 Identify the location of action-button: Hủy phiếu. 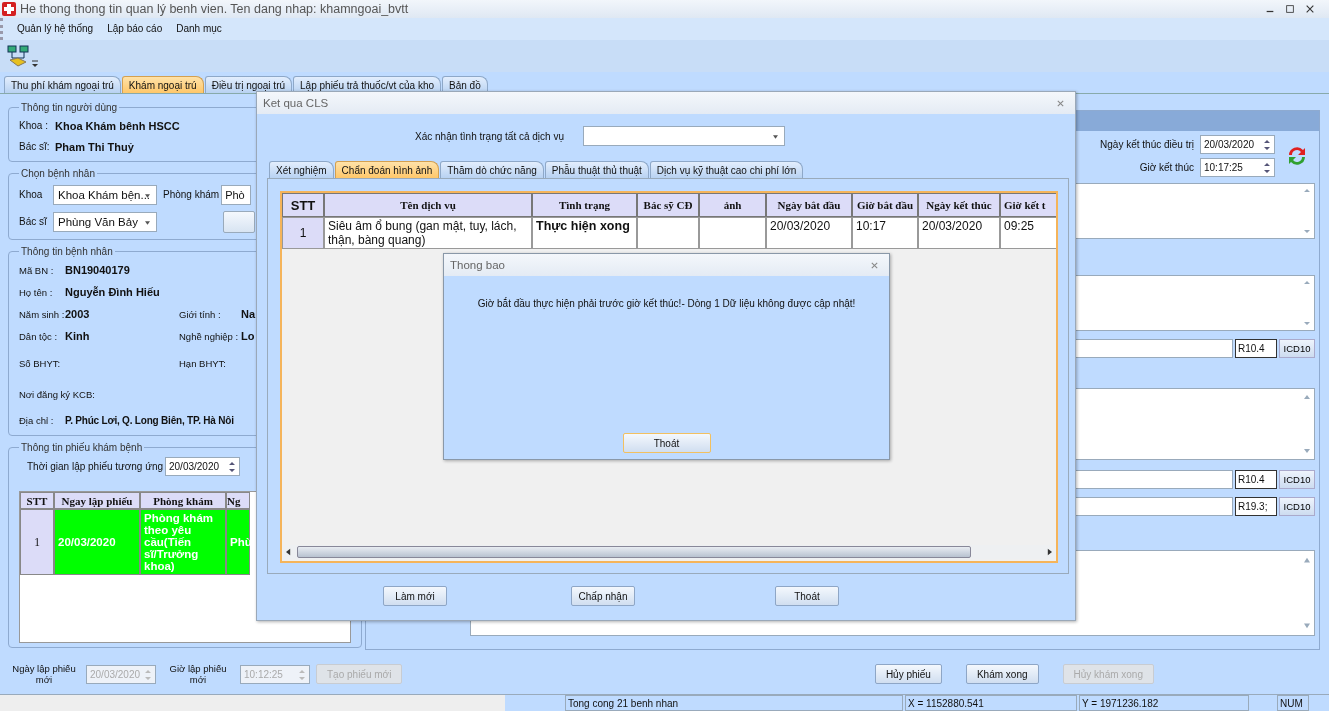
(908, 674).